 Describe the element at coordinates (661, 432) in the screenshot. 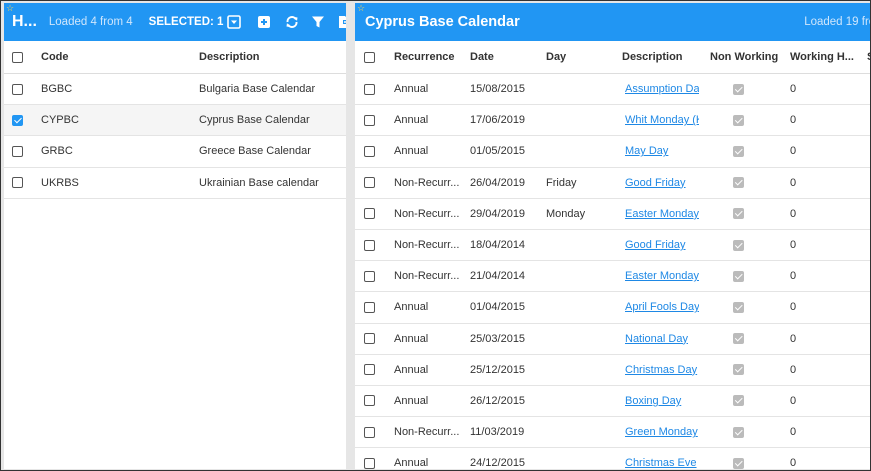

I see `description-link: Green Monday` at that location.